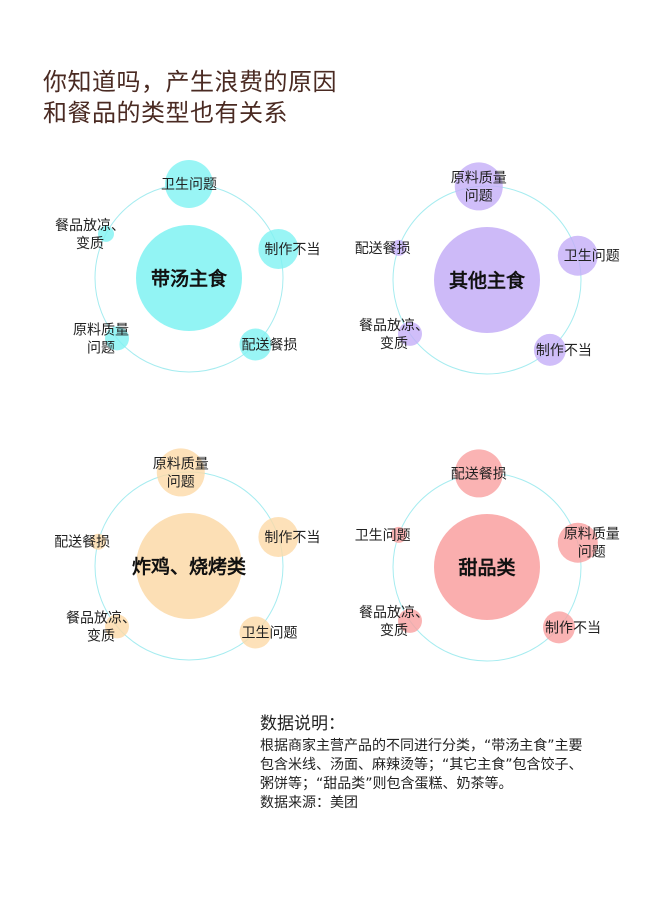 The image size is (661, 901). Describe the element at coordinates (189, 566) in the screenshot. I see `chart-title: 炸鸡、烧烤类` at that location.